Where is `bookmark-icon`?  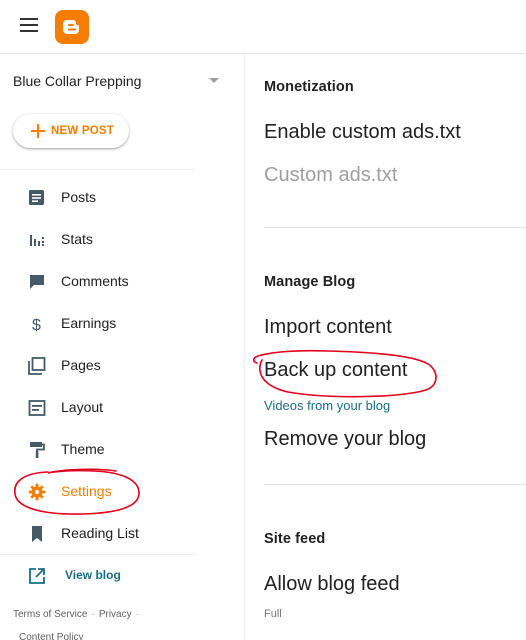 bookmark-icon is located at coordinates (37, 534).